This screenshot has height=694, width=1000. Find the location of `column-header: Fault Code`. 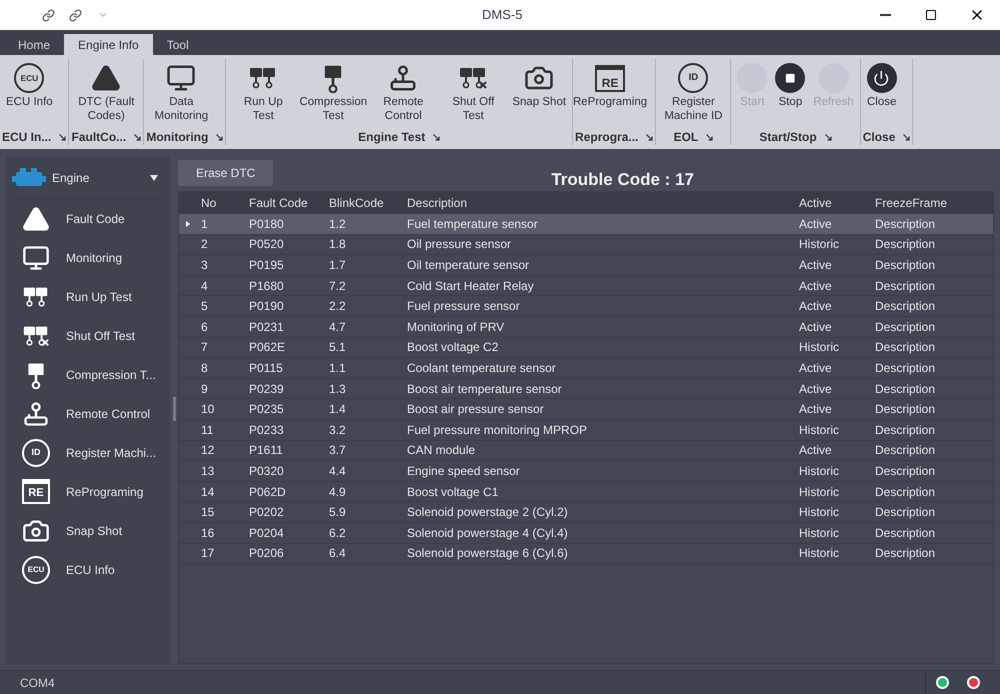

column-header: Fault Code is located at coordinates (285, 203).